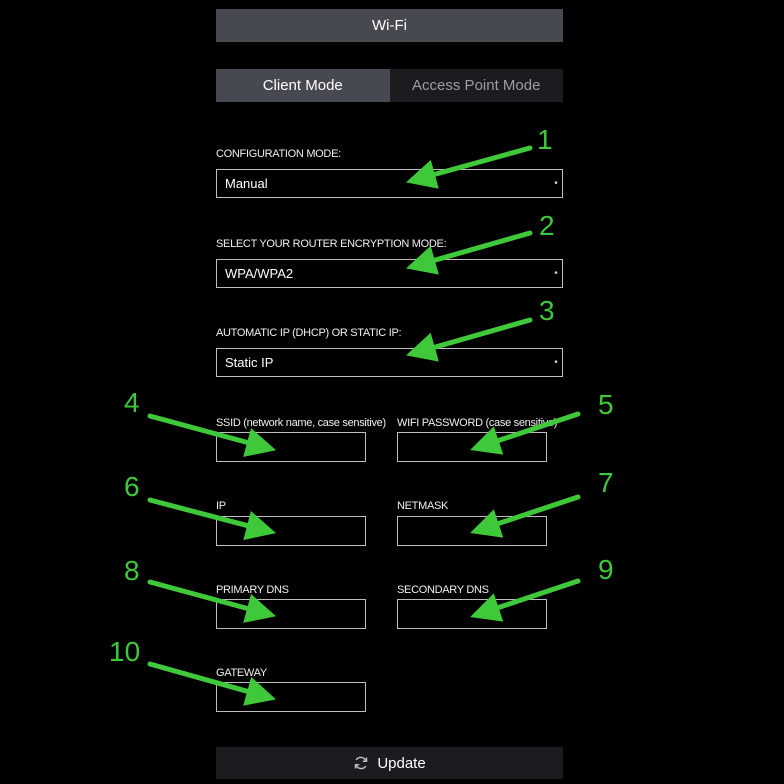  What do you see at coordinates (547, 225) in the screenshot?
I see `annotation-number-2: 2` at bounding box center [547, 225].